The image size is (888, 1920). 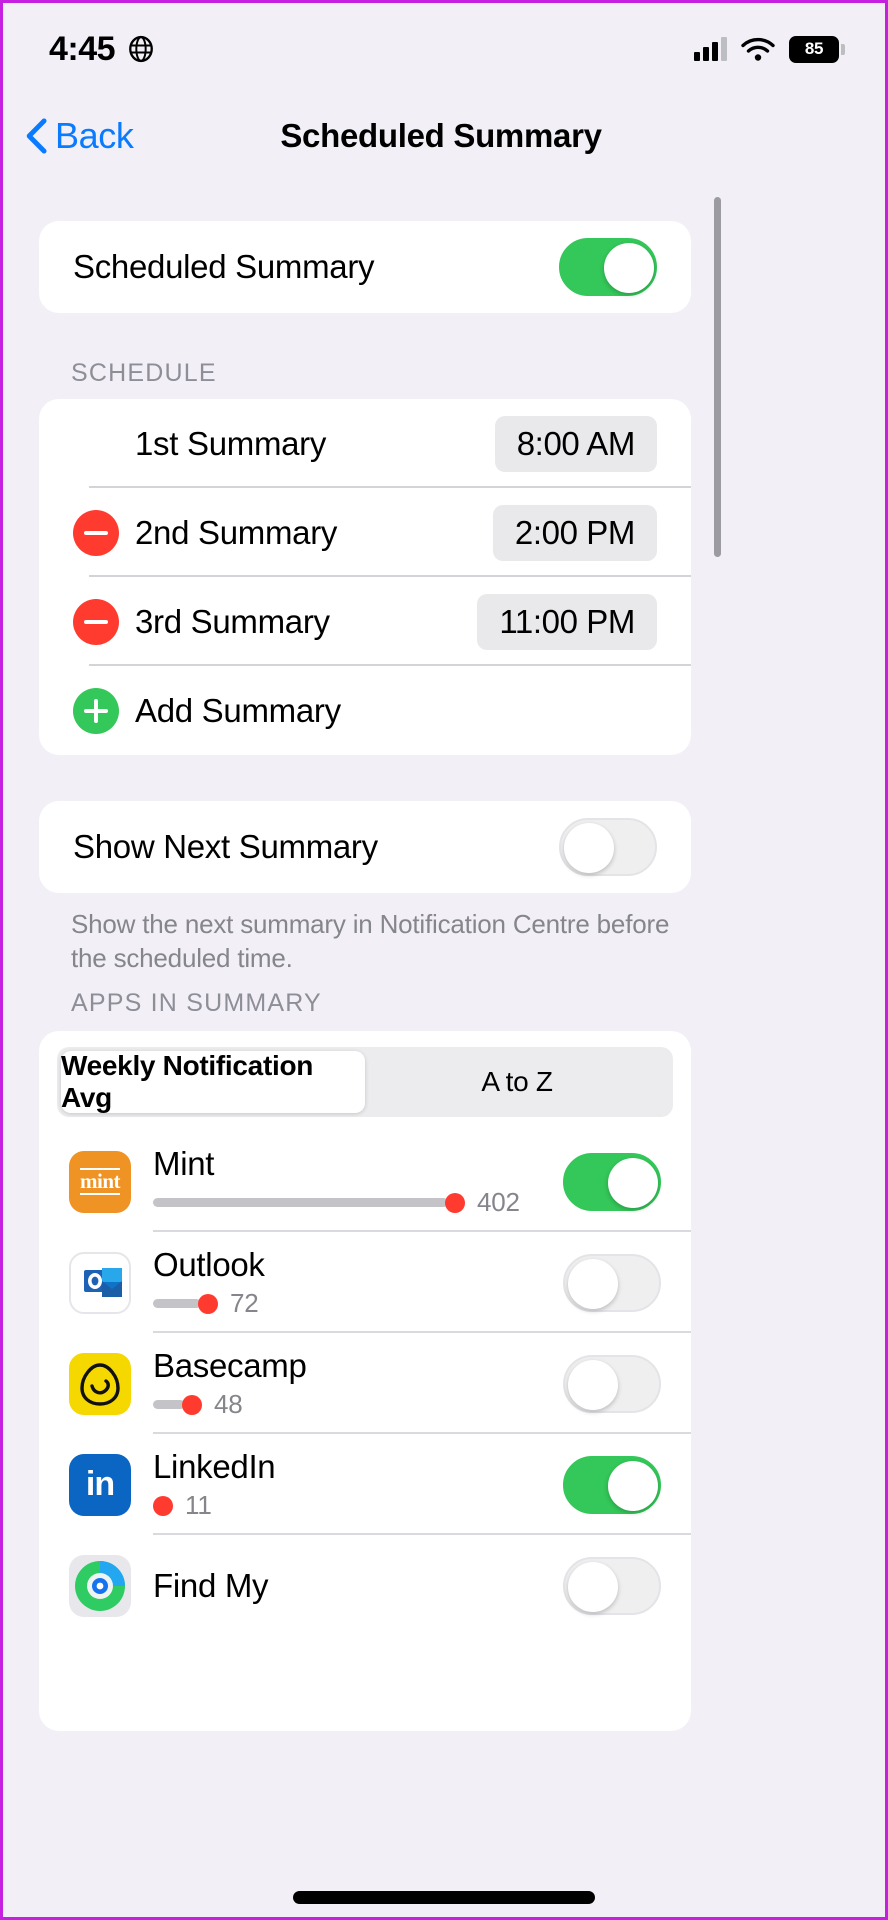 What do you see at coordinates (238, 710) in the screenshot?
I see `add-summary-label: Add Summary` at bounding box center [238, 710].